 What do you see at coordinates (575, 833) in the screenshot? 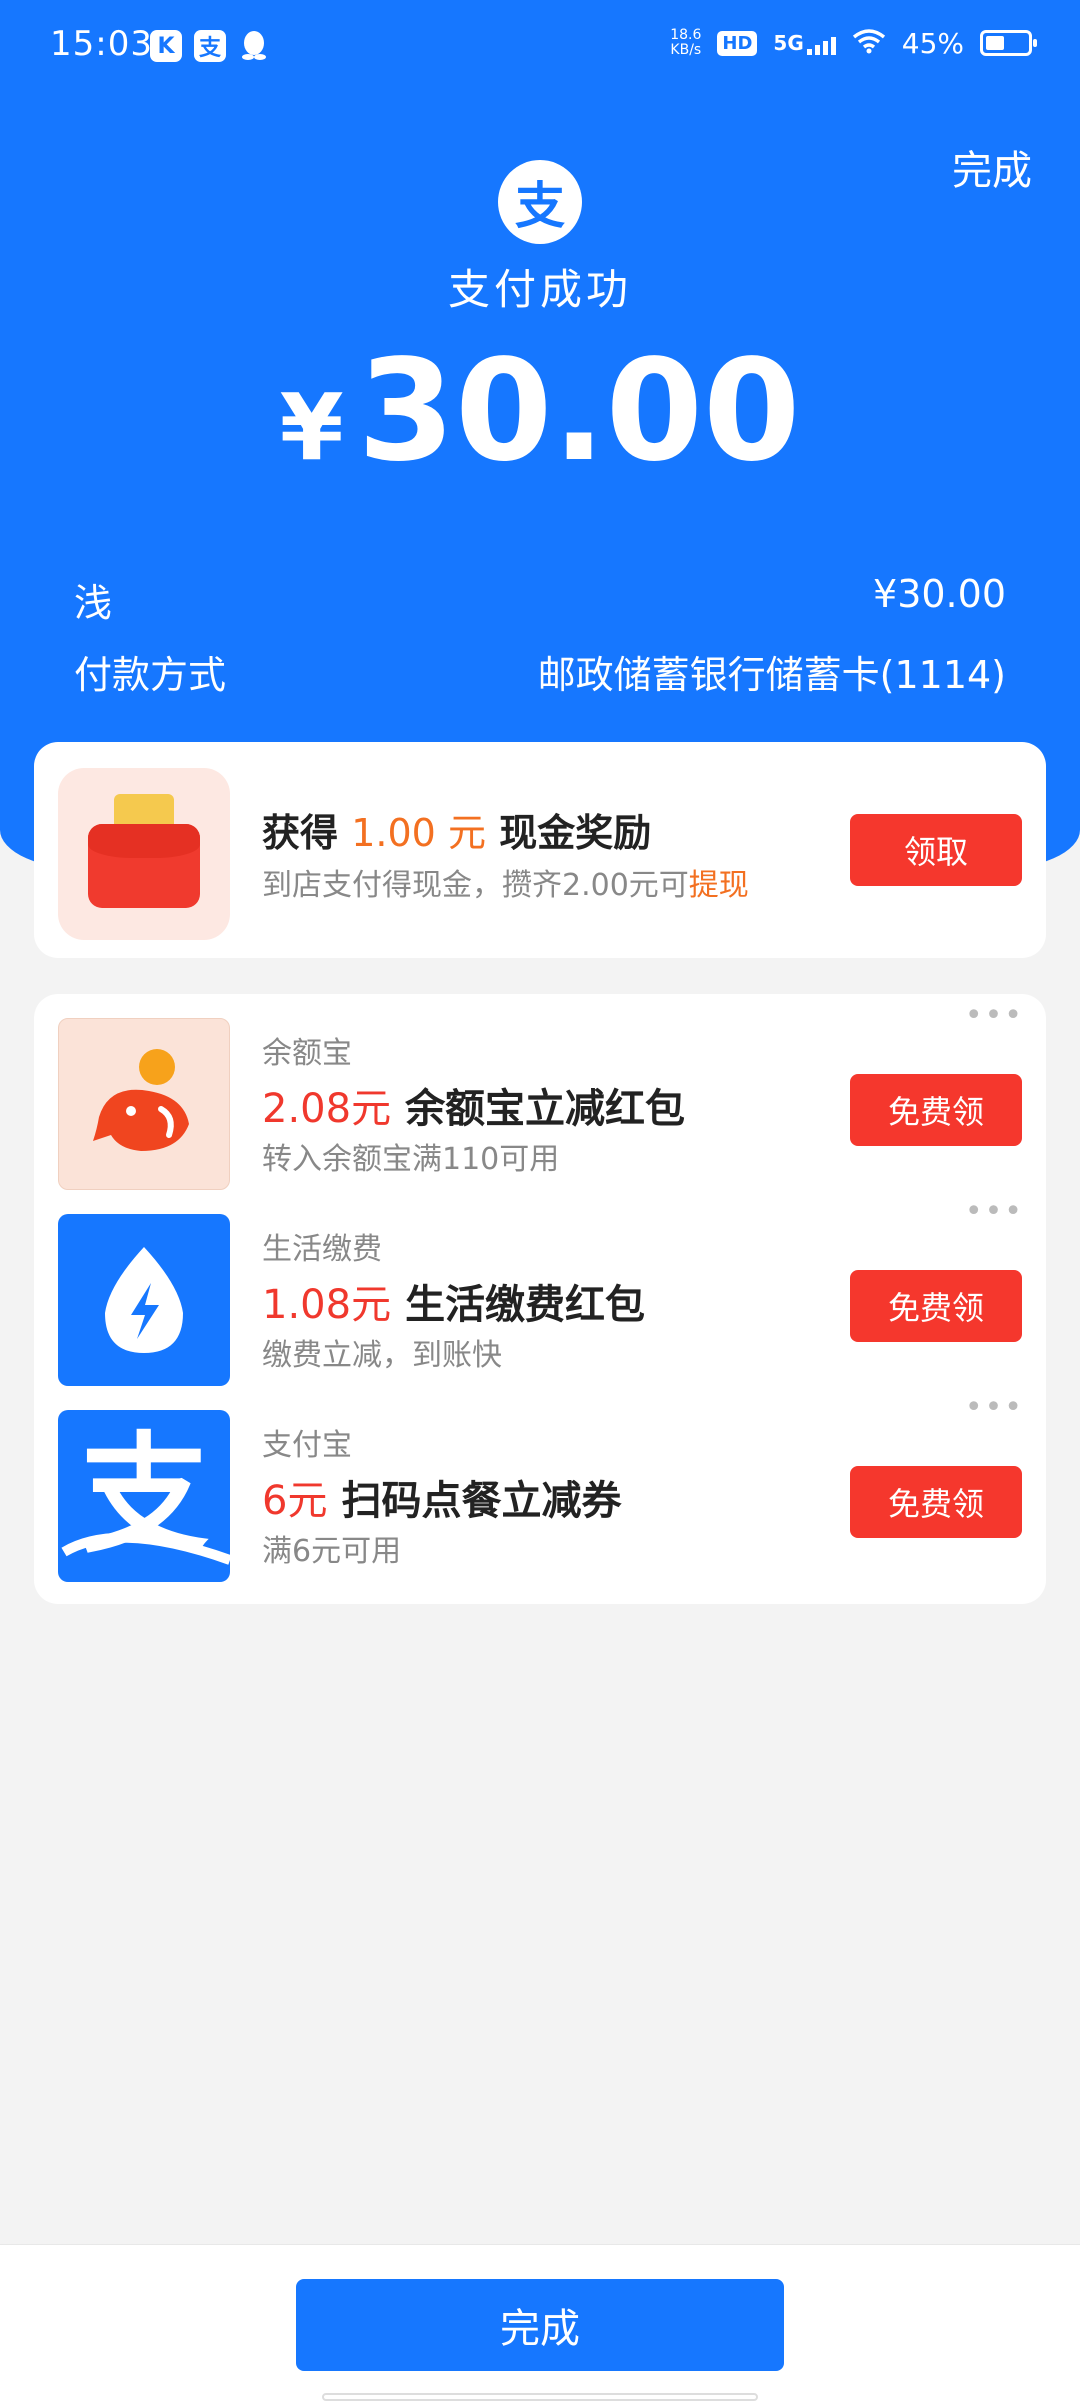
I see `reward-title-suffix: 现金奖励` at bounding box center [575, 833].